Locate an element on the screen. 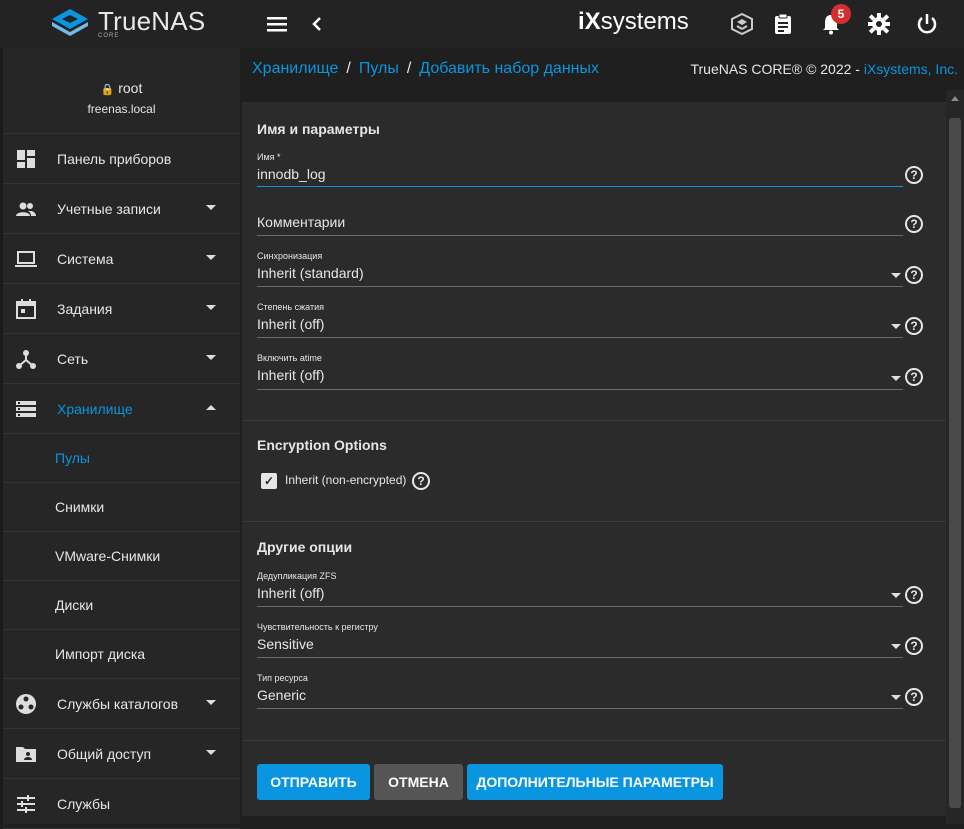 This screenshot has height=829, width=964. cancel-button: ОТМЕНА is located at coordinates (418, 782).